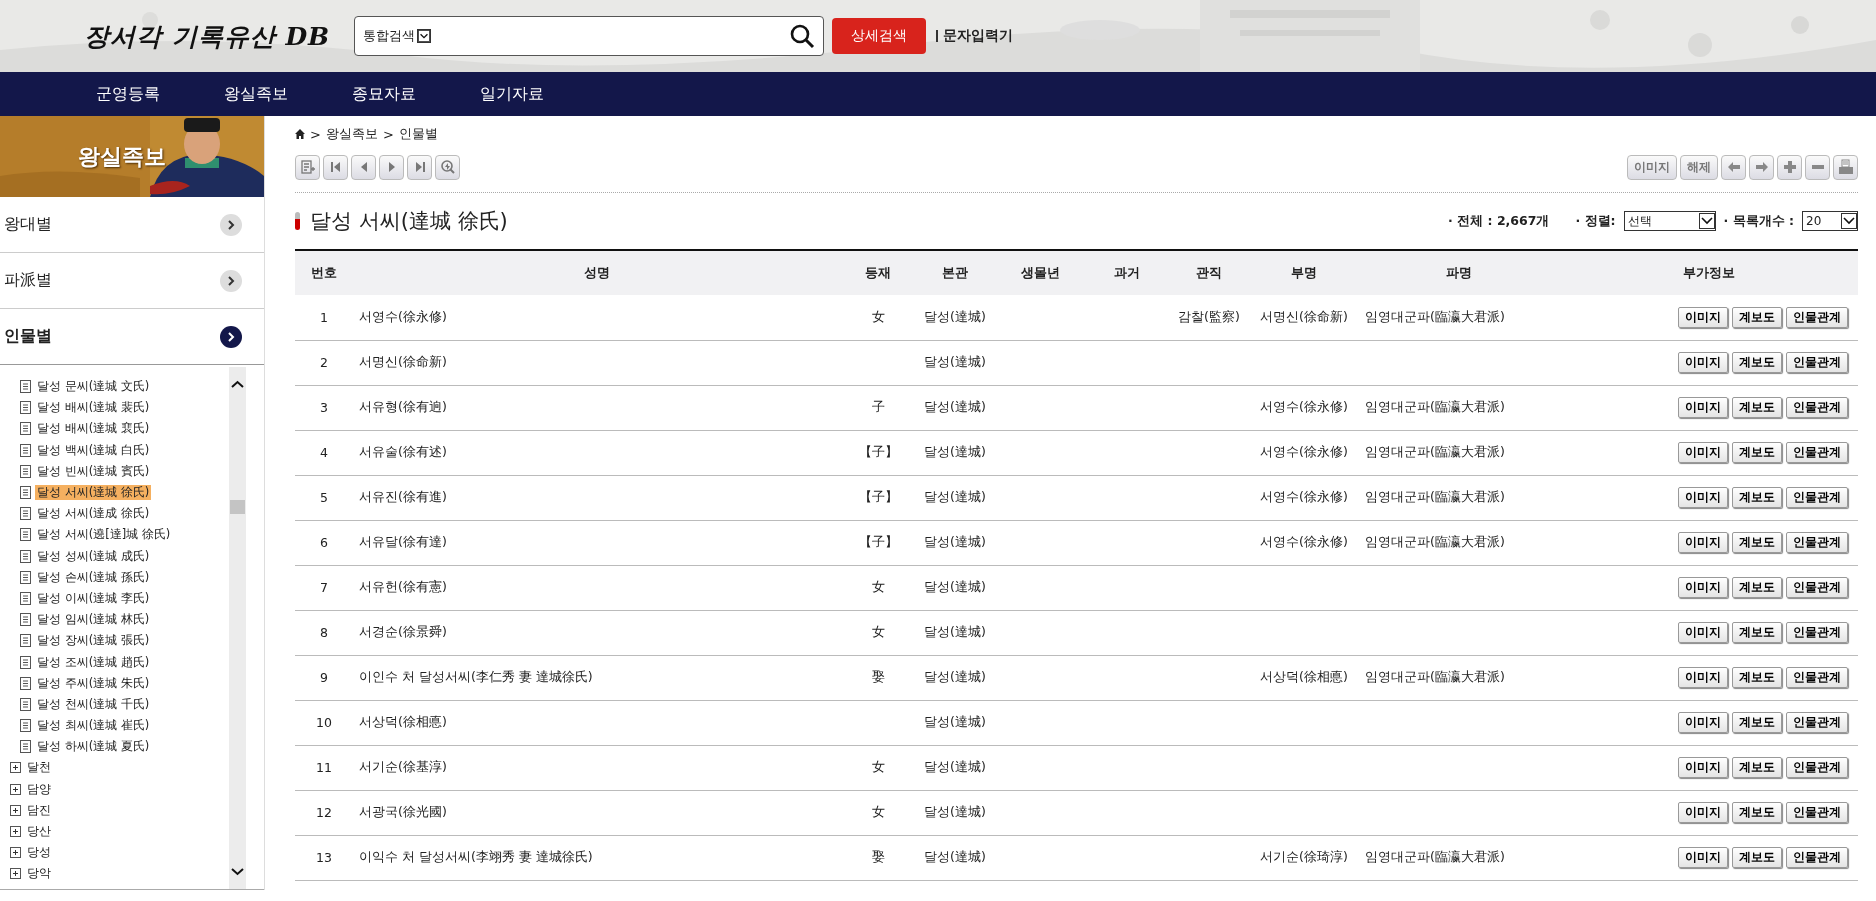 This screenshot has width=1876, height=901. Describe the element at coordinates (93, 683) in the screenshot. I see `tree-item: 달성 주씨(達城 朱氏)` at that location.